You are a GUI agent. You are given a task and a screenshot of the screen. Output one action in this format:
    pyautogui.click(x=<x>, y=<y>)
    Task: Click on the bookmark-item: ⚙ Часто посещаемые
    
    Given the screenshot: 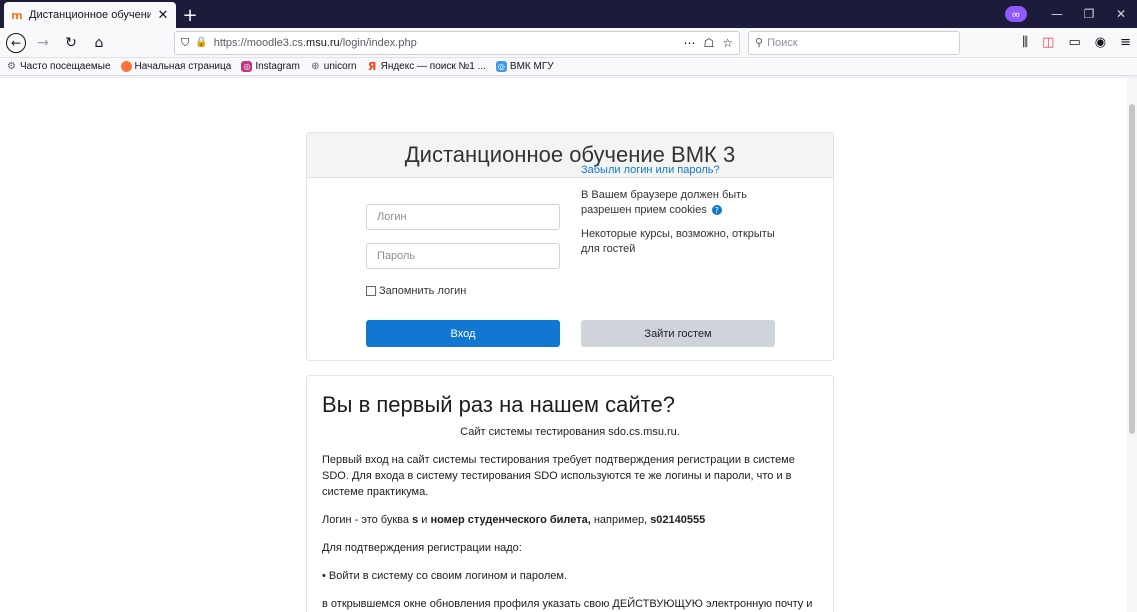 What is the action you would take?
    pyautogui.click(x=58, y=66)
    